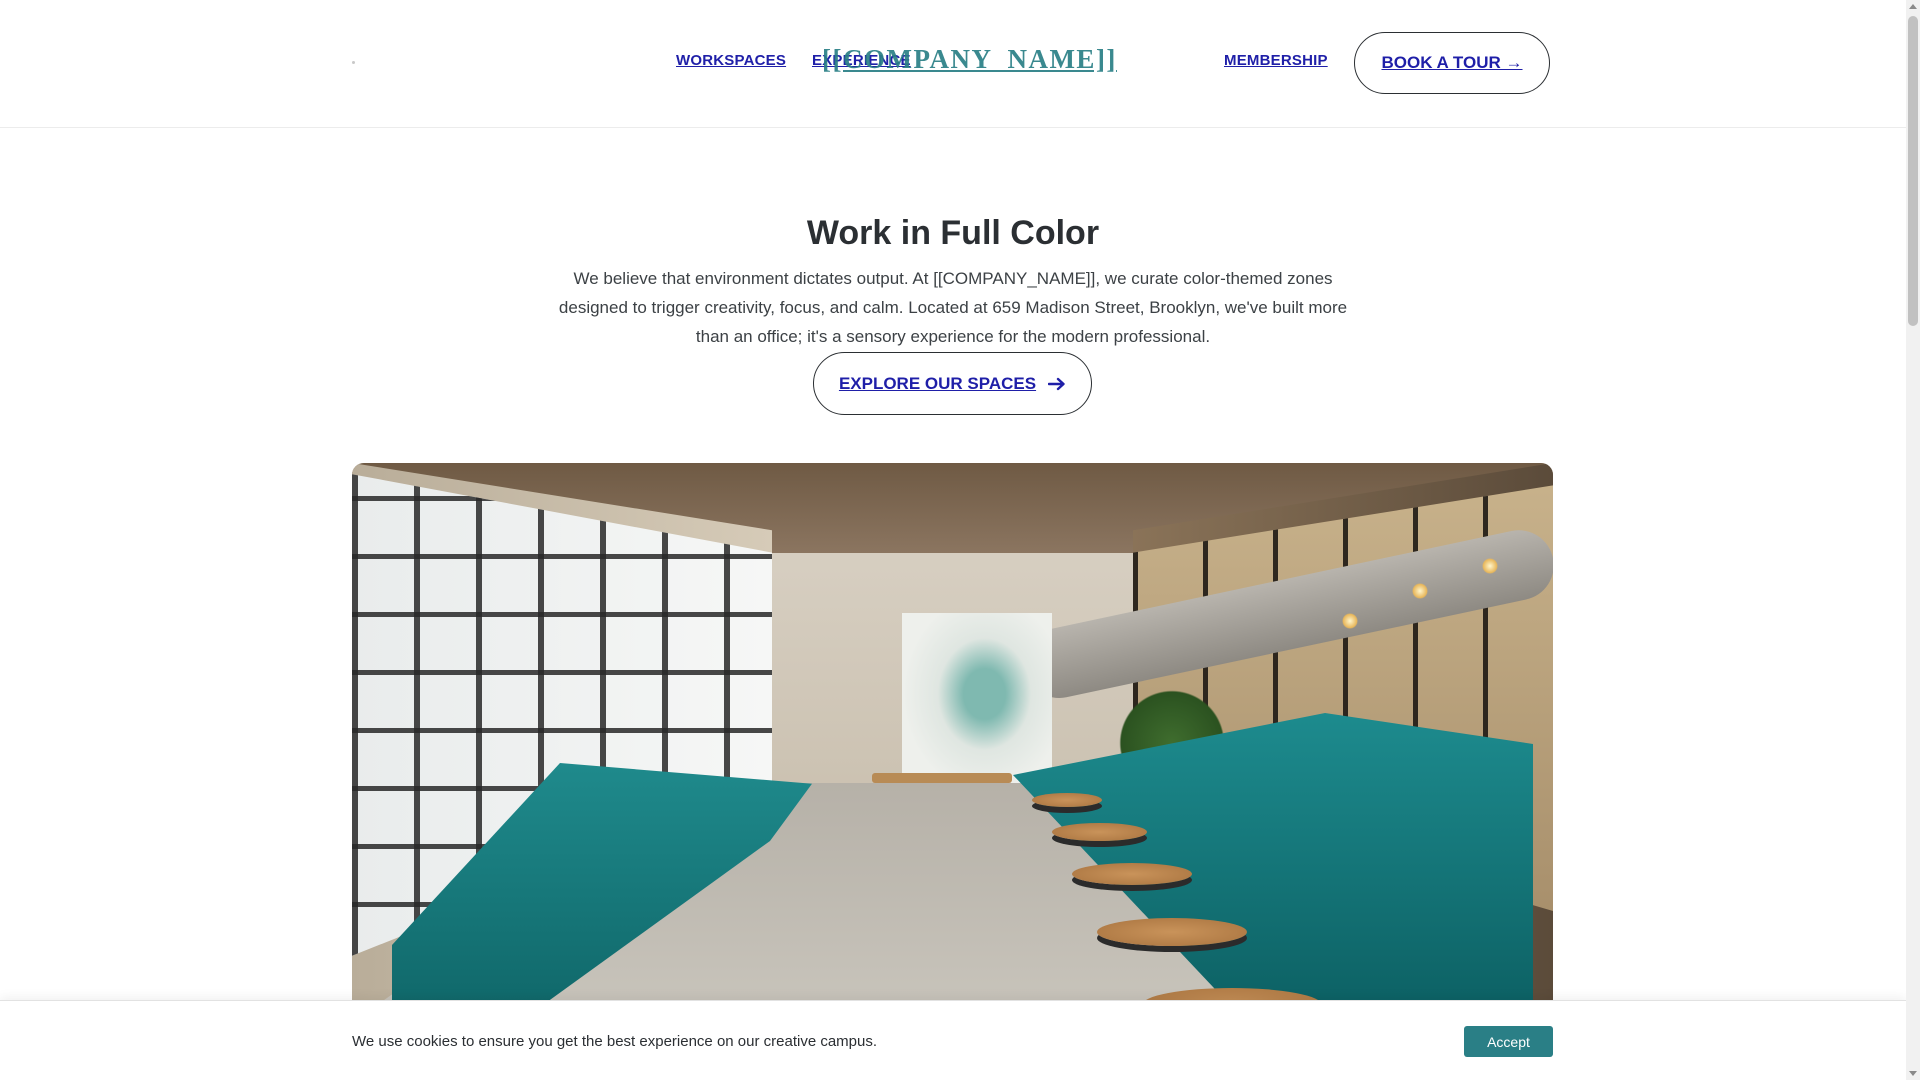  I want to click on book-tour-button: BOOK A TOUR →, so click(1452, 63).